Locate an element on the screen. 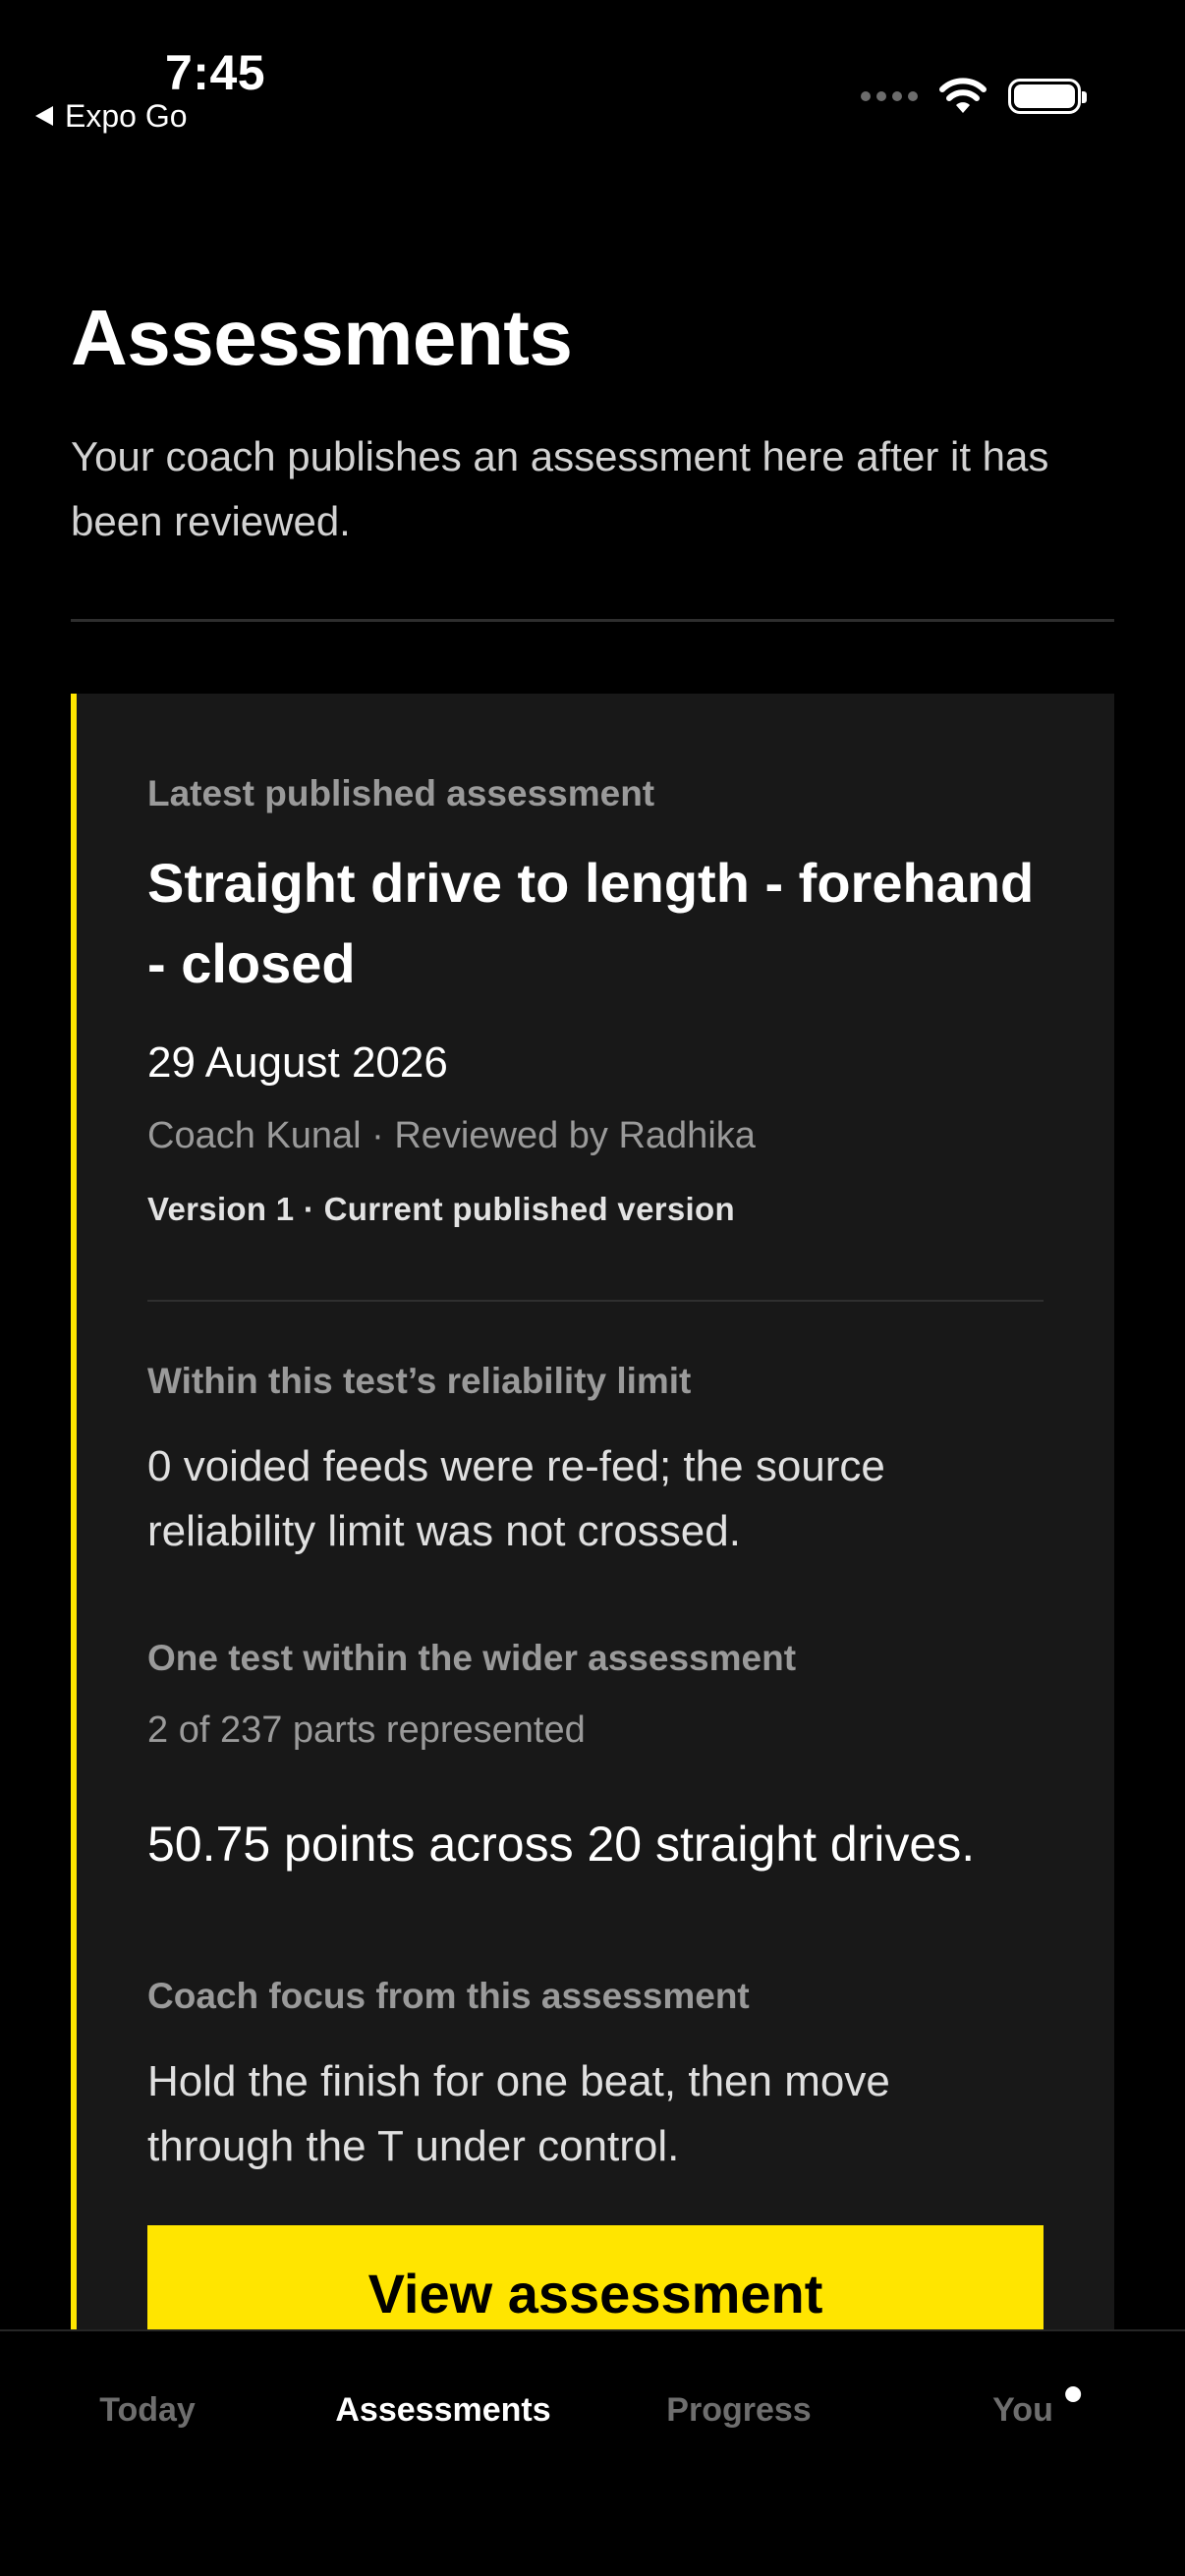  scope-text: 2 of 237 parts represented is located at coordinates (367, 1730).